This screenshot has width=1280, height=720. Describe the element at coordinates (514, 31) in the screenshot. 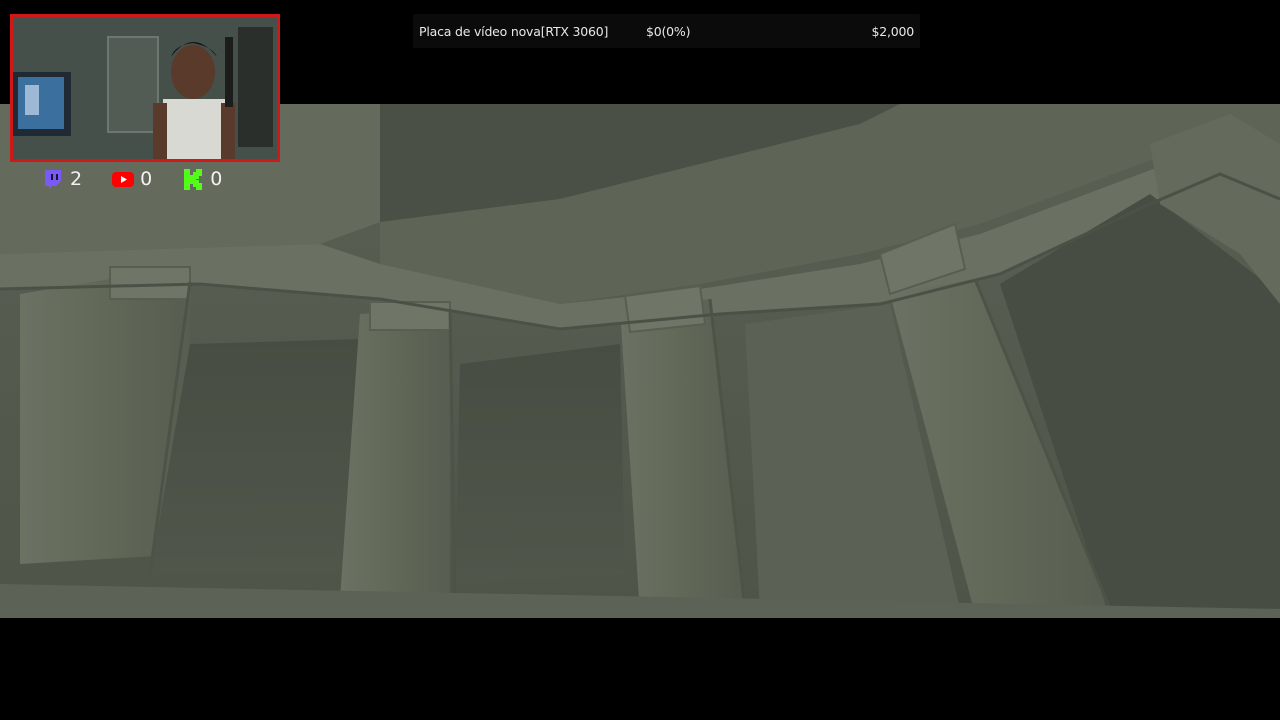

I see `goal-title: Placa de vídeo nova[RTX 3060]` at that location.